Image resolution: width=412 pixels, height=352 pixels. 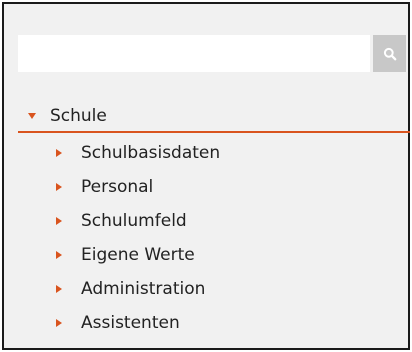 I want to click on tree-item-label: Eigene Werte, so click(x=138, y=255).